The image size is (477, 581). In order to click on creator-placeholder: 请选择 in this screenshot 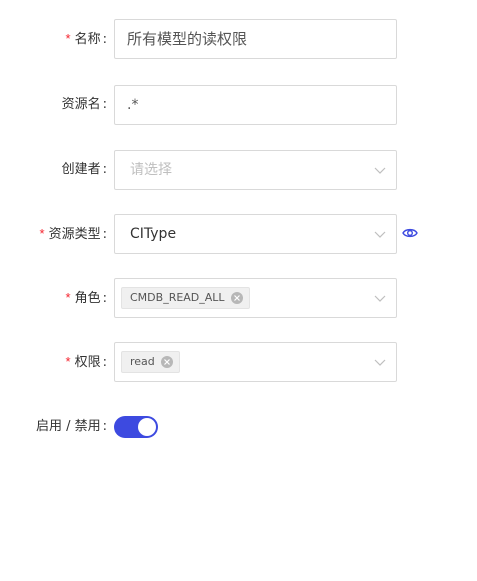, I will do `click(151, 170)`.